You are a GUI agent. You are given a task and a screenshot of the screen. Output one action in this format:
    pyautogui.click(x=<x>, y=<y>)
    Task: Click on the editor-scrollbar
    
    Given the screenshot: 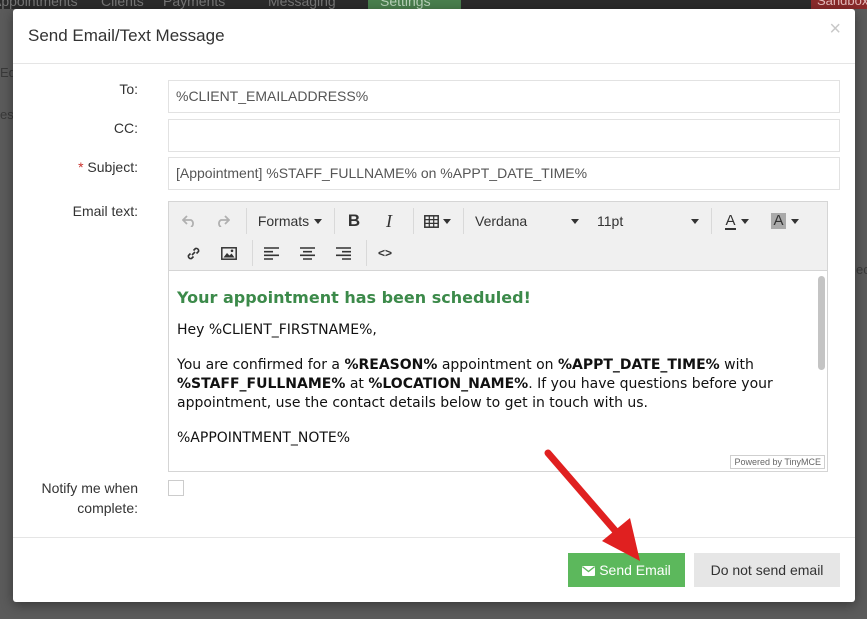 What is the action you would take?
    pyautogui.click(x=821, y=323)
    